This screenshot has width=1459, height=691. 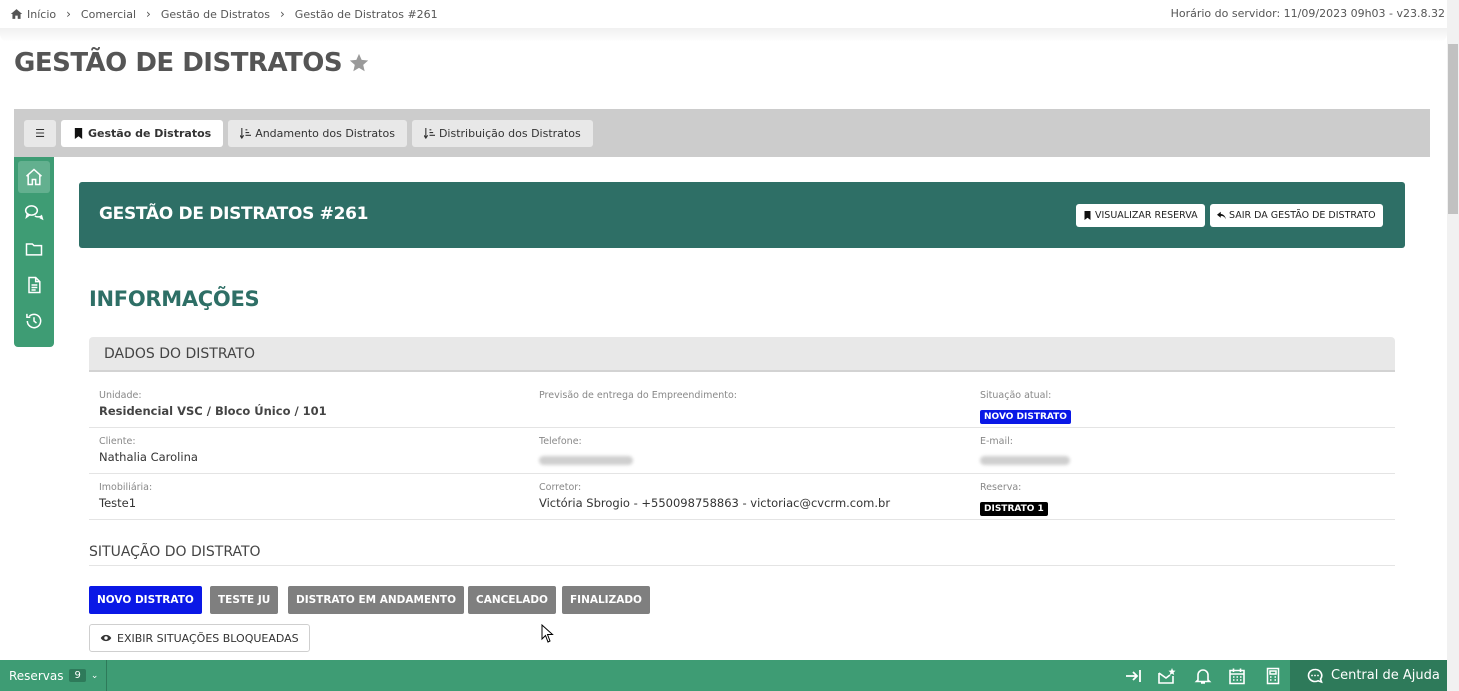 I want to click on field-reserva: Reserva: DISTRATO 1, so click(x=1014, y=499).